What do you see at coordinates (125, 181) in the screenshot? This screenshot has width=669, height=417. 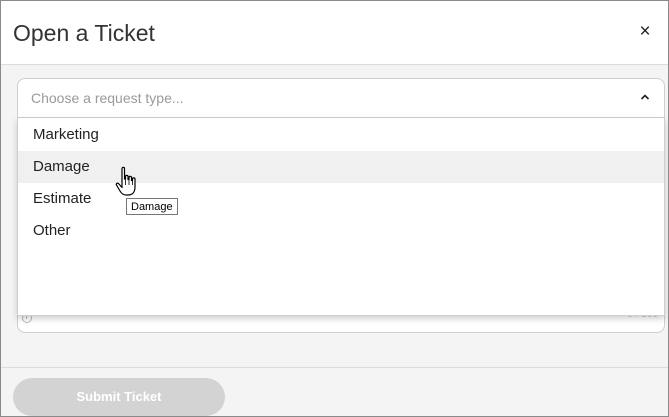 I see `hand-pointer-icon` at bounding box center [125, 181].